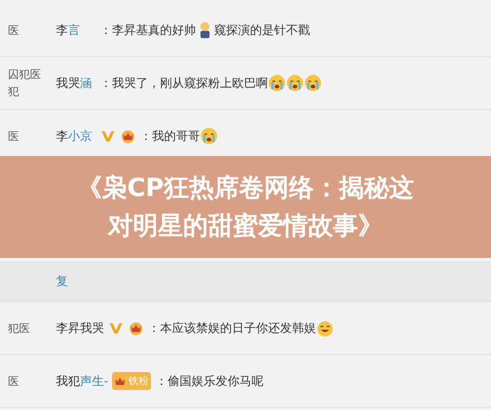 The image size is (491, 410). What do you see at coordinates (19, 328) in the screenshot?
I see `username-fragment: 犯医` at bounding box center [19, 328].